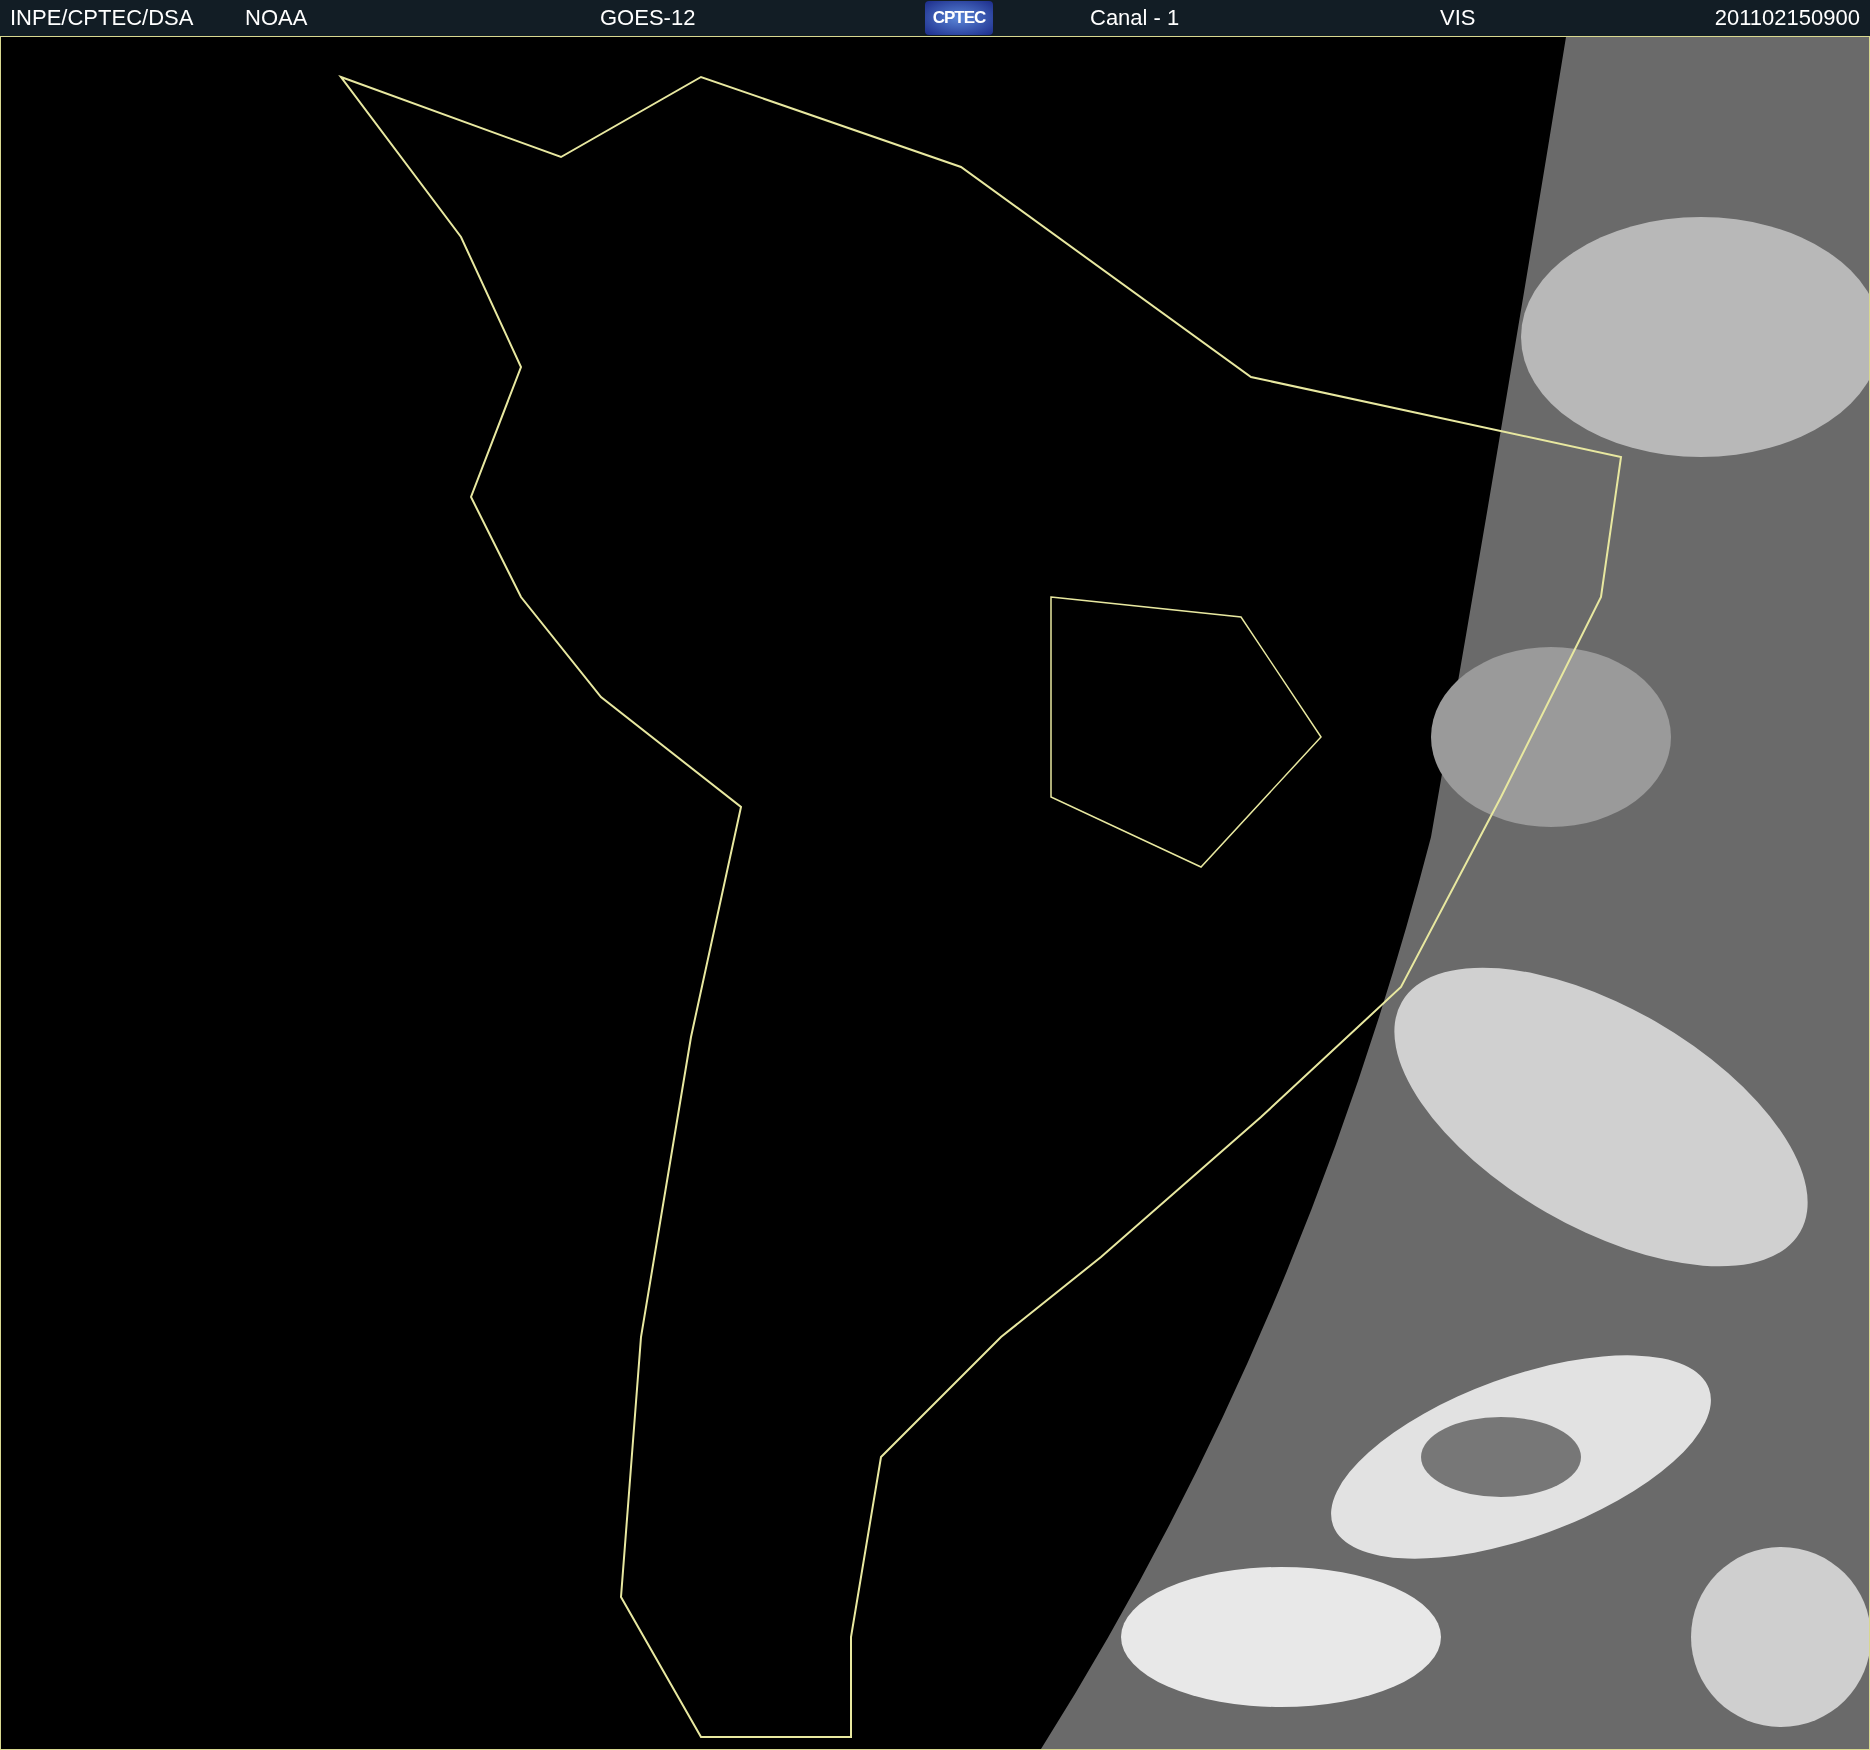 This screenshot has height=1750, width=1870. What do you see at coordinates (648, 18) in the screenshot?
I see `satellite-label: GOES-12` at bounding box center [648, 18].